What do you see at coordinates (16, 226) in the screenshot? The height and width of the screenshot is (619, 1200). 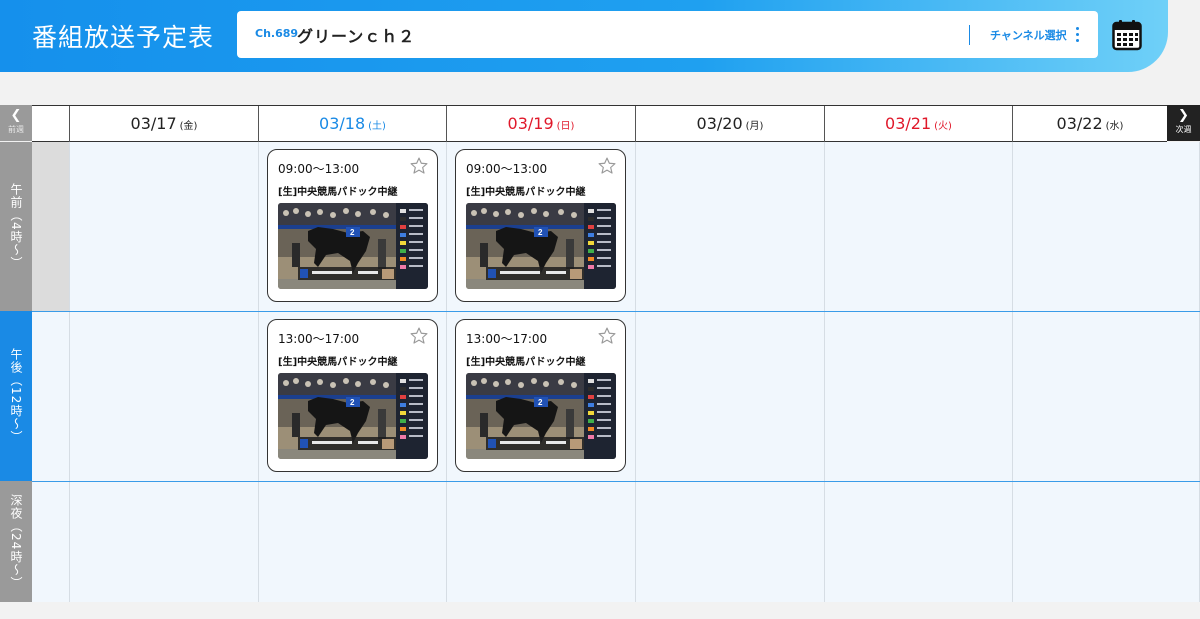 I see `time-slot-label: 午前（4時〜）` at bounding box center [16, 226].